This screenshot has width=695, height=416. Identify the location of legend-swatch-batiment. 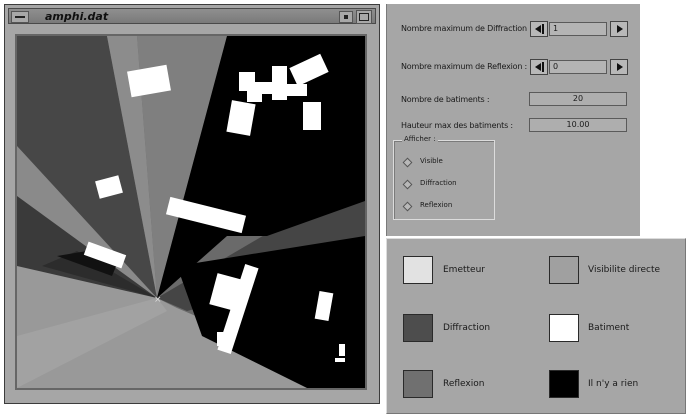
(564, 328).